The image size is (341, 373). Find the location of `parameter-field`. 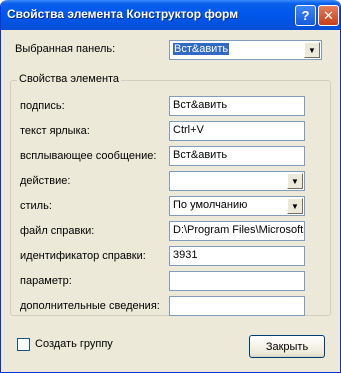

parameter-field is located at coordinates (237, 281).